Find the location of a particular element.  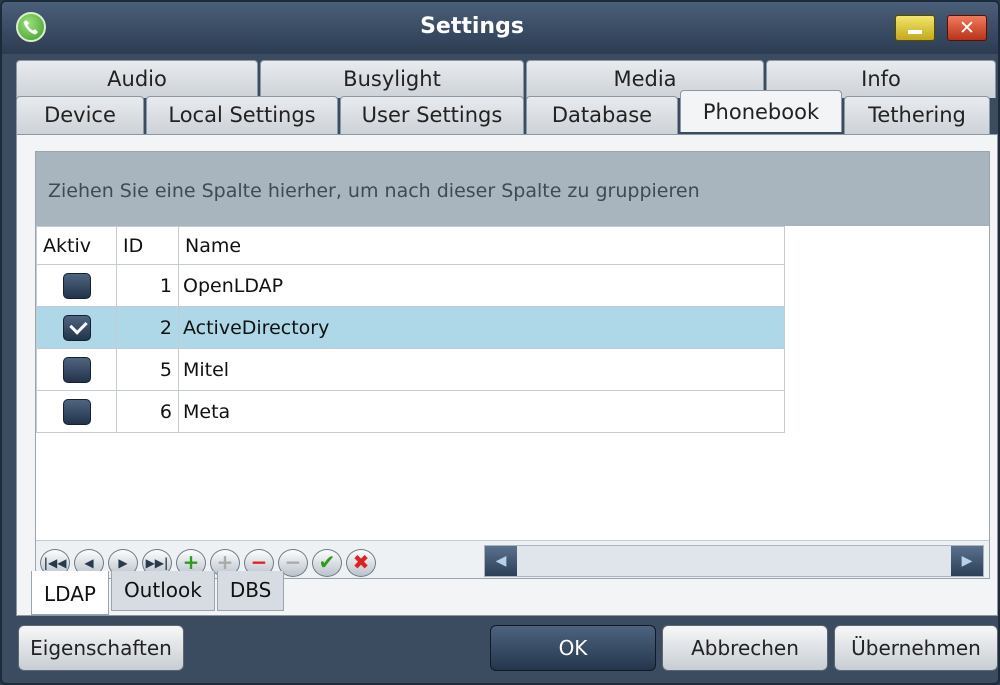

id-cell: 6 is located at coordinates (147, 411).